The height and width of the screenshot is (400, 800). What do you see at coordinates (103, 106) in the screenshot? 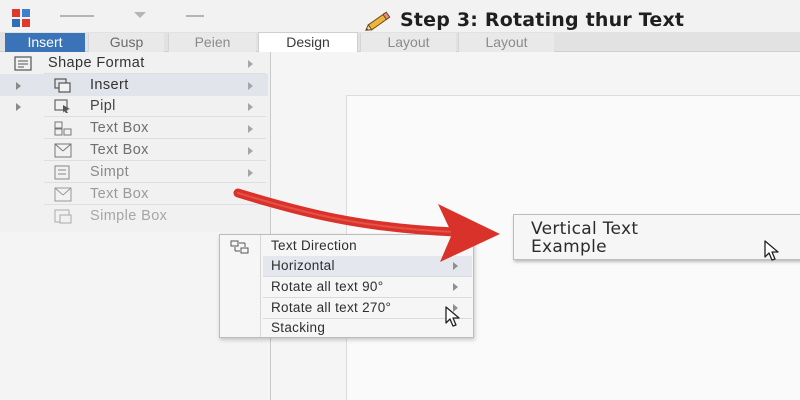
I see `menu-item-label: Pipl` at bounding box center [103, 106].